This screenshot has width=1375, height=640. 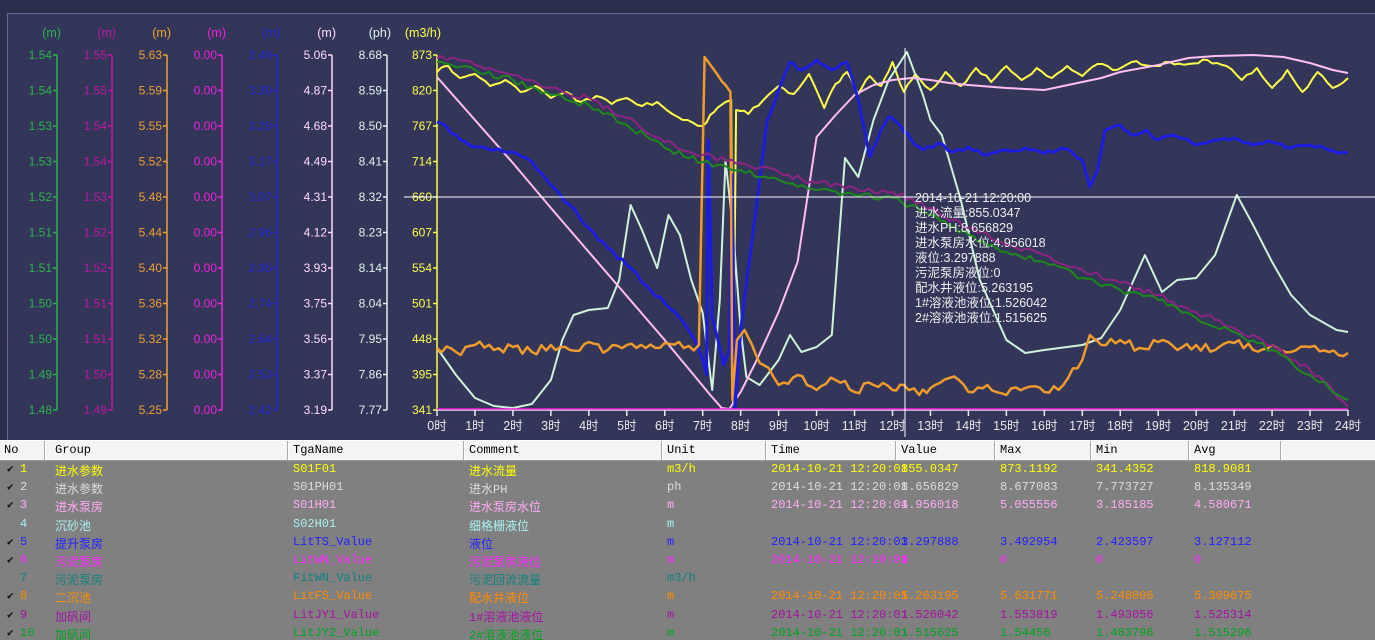 What do you see at coordinates (27, 632) in the screenshot?
I see `cell-no: 10` at bounding box center [27, 632].